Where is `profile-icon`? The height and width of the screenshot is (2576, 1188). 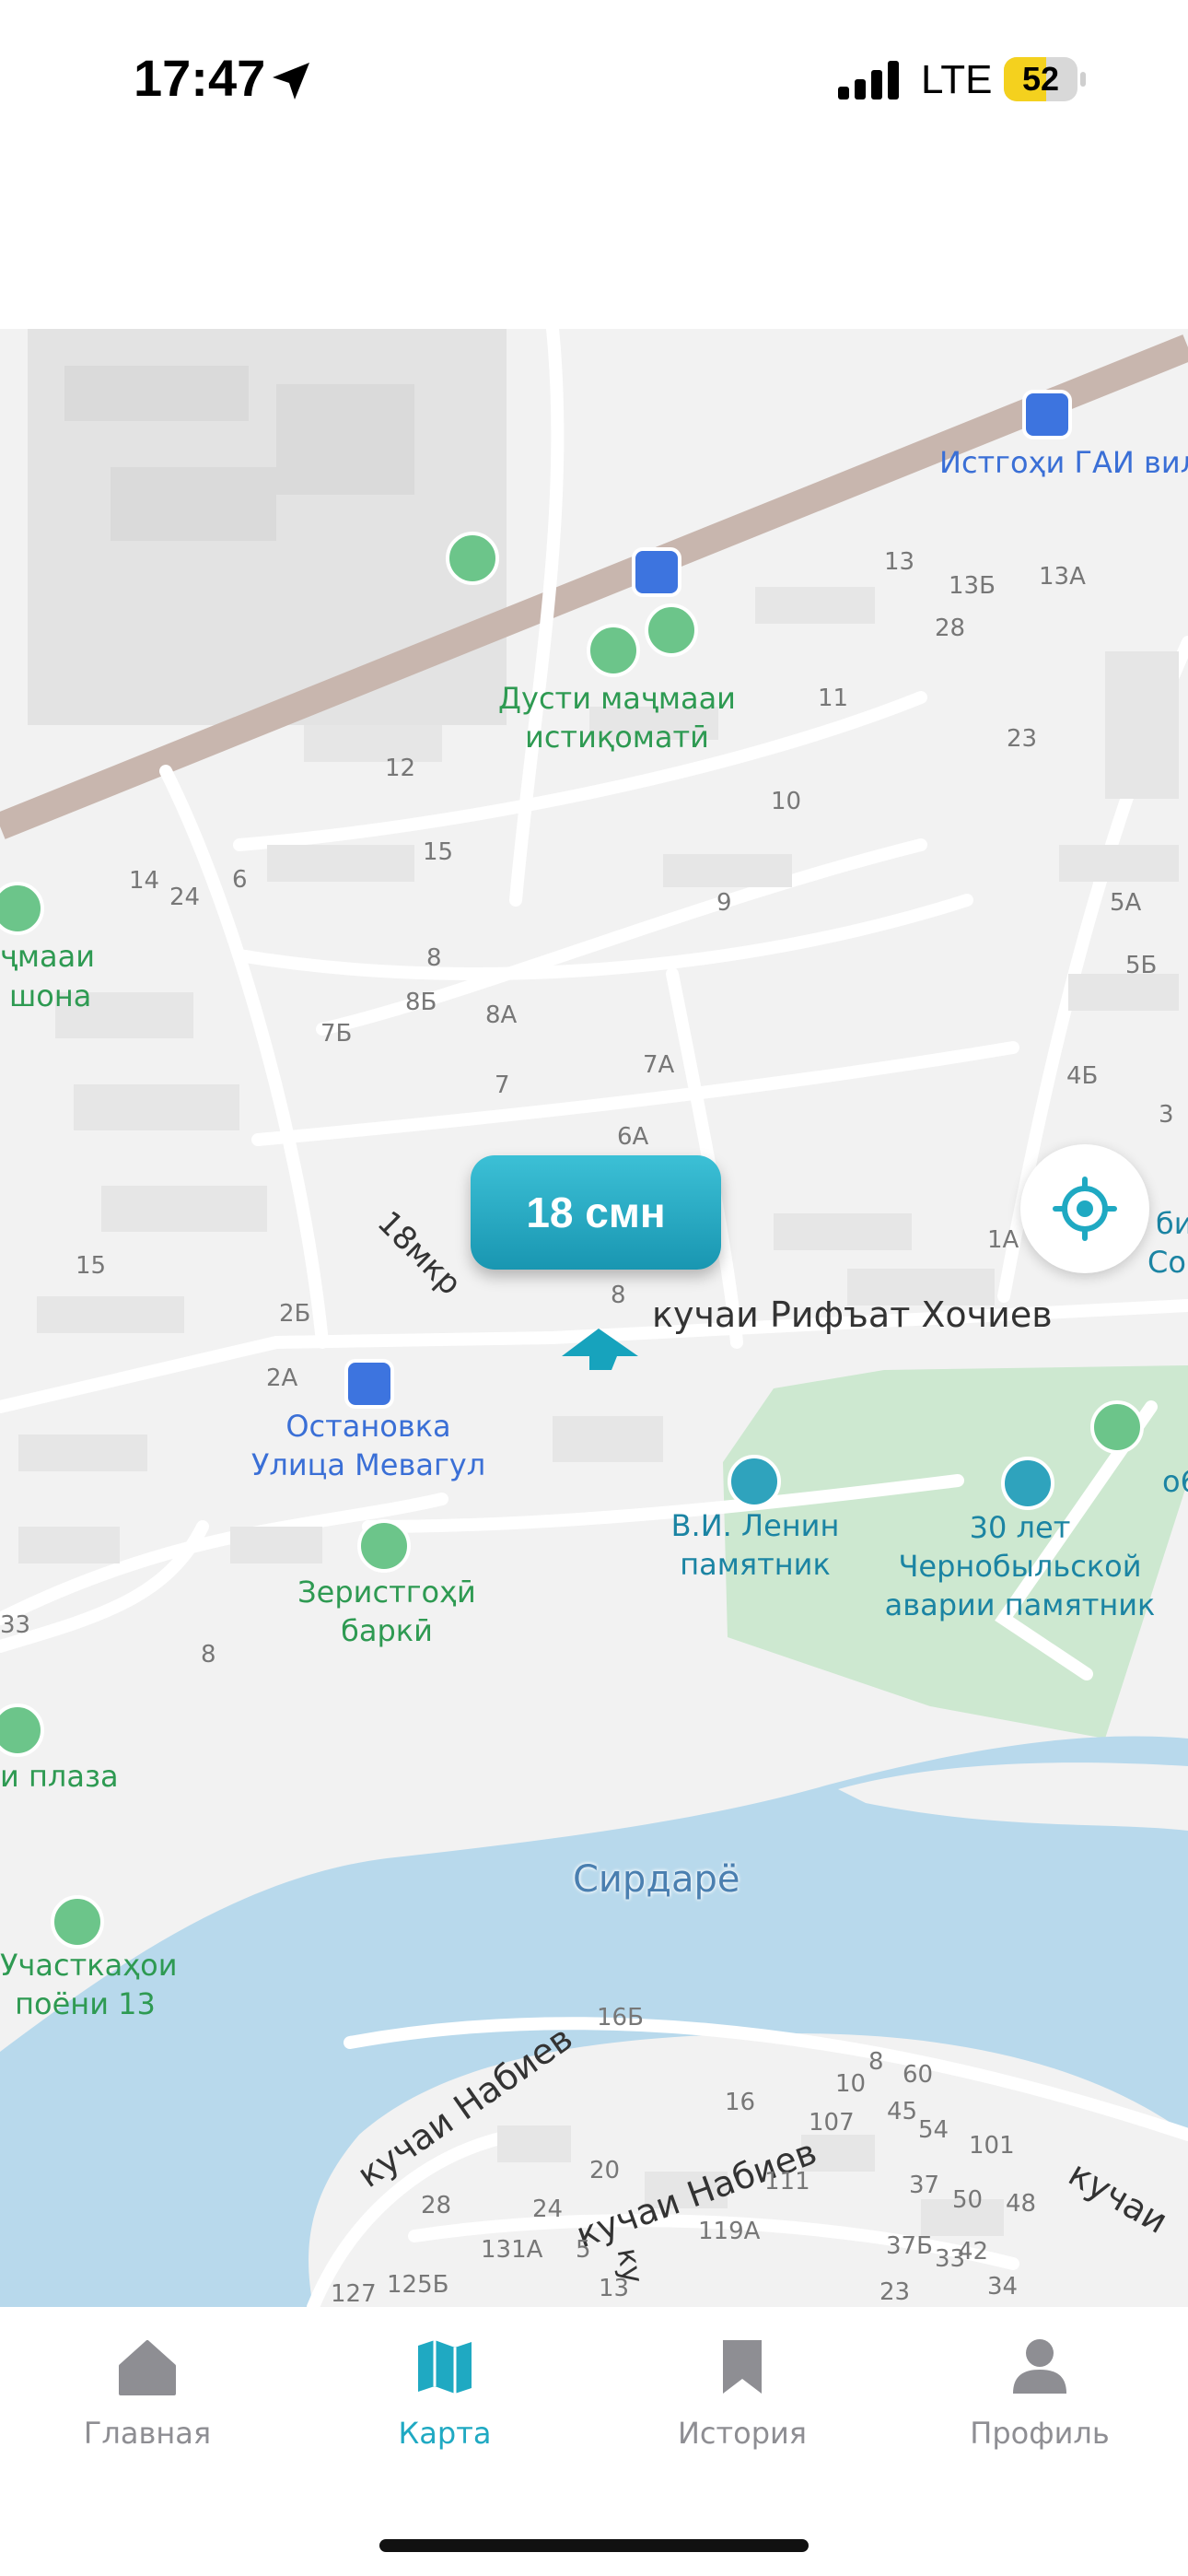
profile-icon is located at coordinates (1039, 2366).